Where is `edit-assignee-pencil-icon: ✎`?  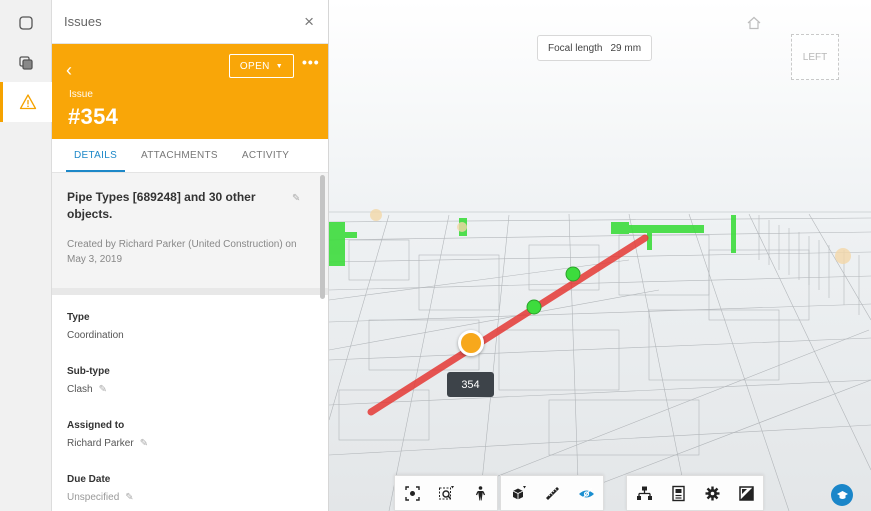 edit-assignee-pencil-icon: ✎ is located at coordinates (144, 443).